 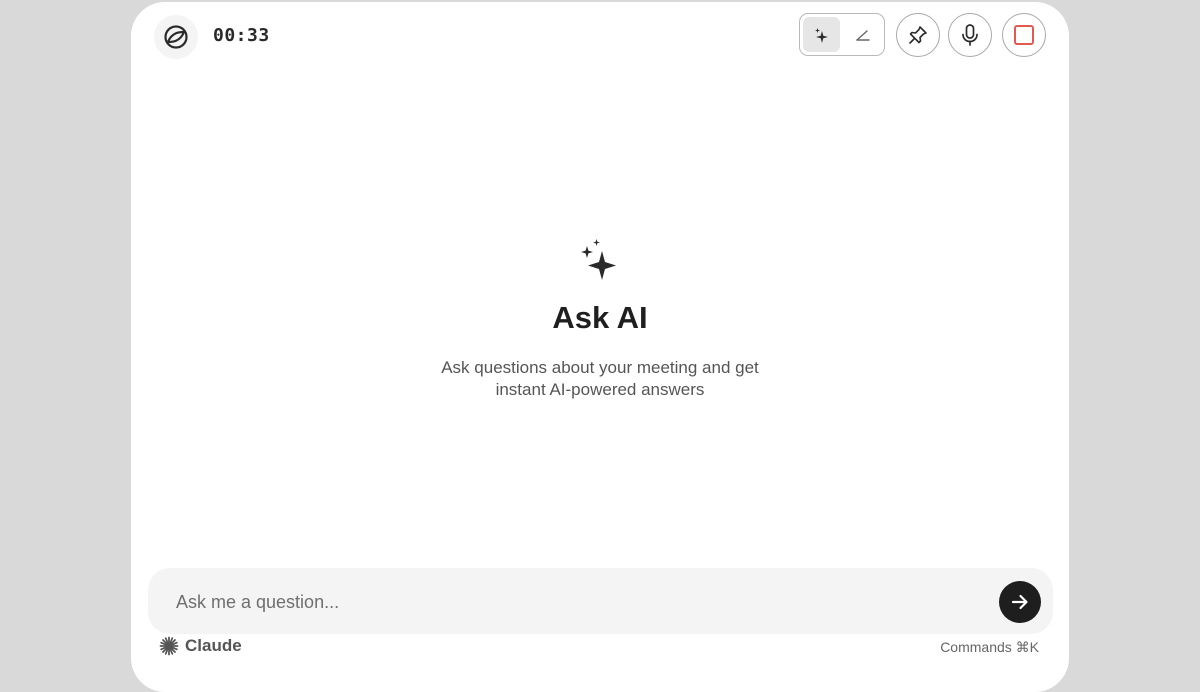 What do you see at coordinates (576, 602) in the screenshot?
I see `question-input` at bounding box center [576, 602].